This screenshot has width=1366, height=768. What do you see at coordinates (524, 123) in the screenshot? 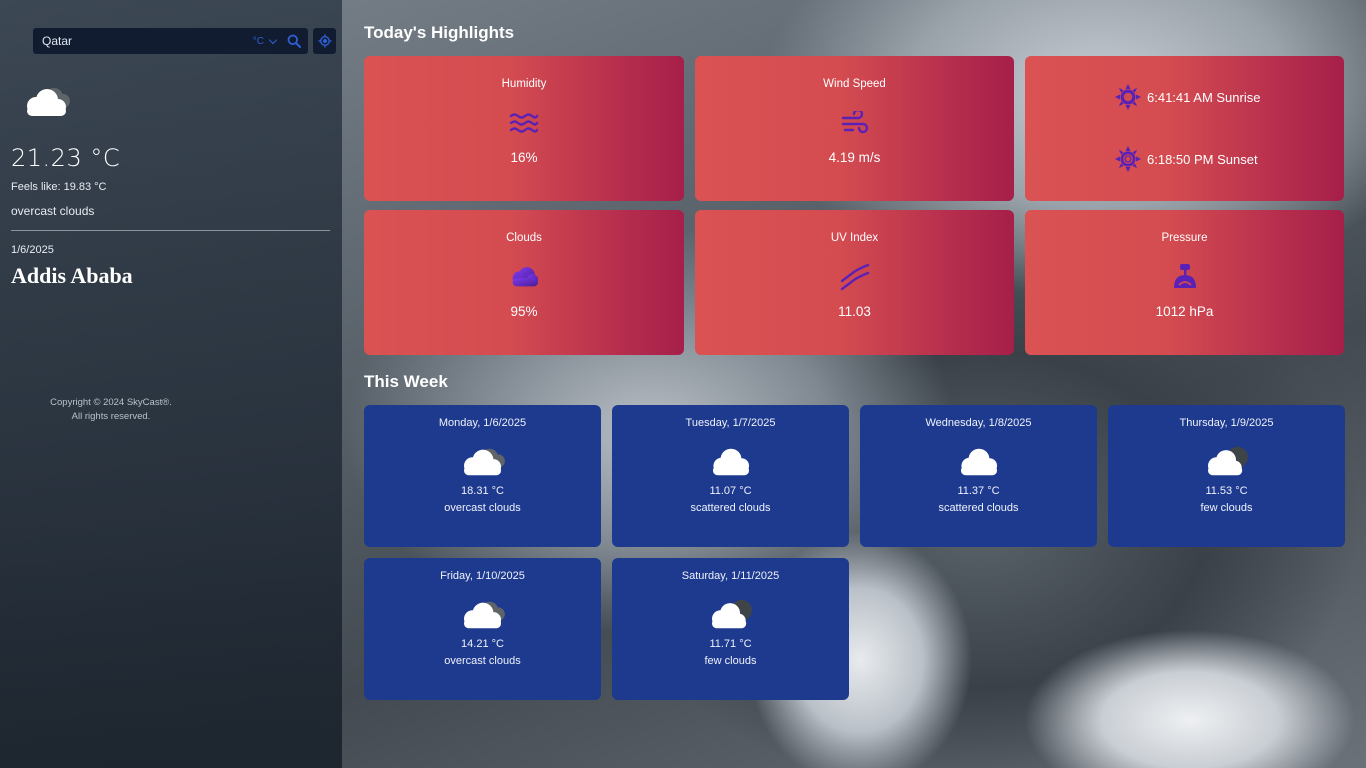
I see `waves-icon` at bounding box center [524, 123].